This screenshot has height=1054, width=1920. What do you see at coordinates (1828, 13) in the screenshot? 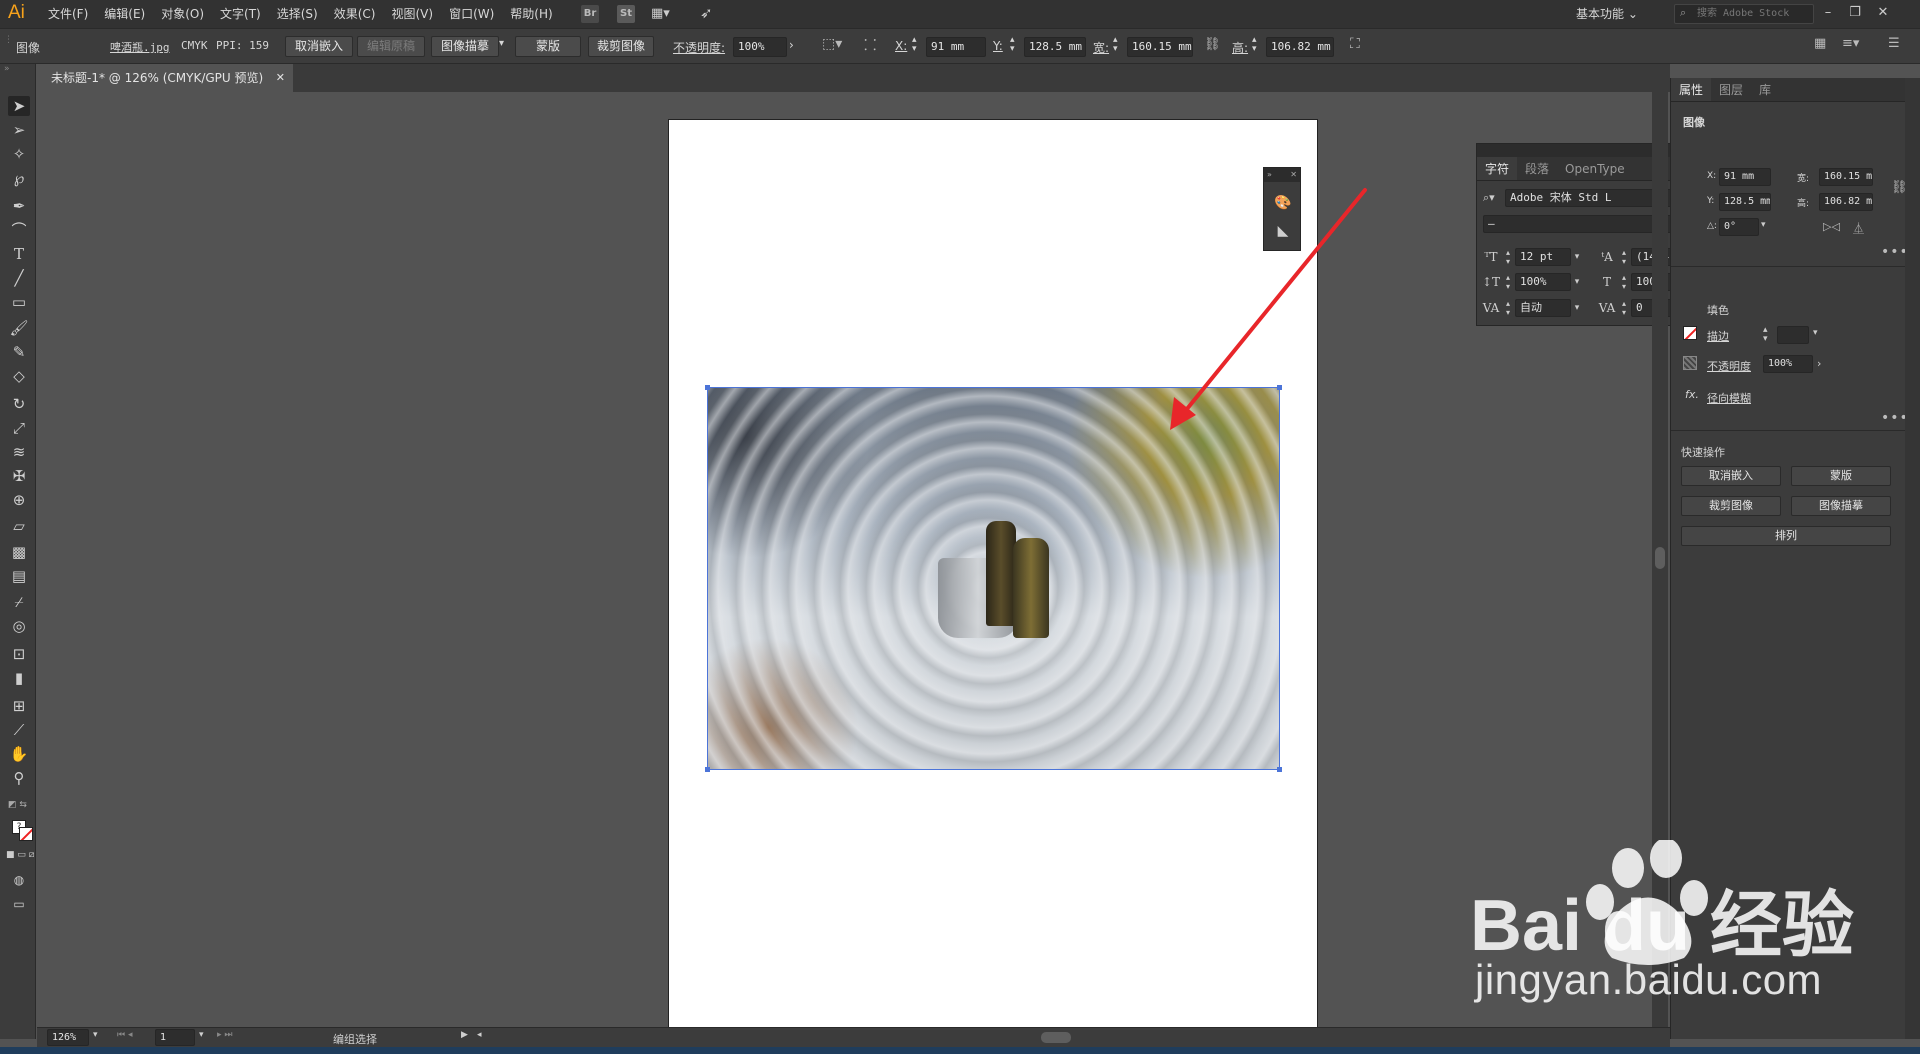
I see `minimize-icon: –` at bounding box center [1828, 13].